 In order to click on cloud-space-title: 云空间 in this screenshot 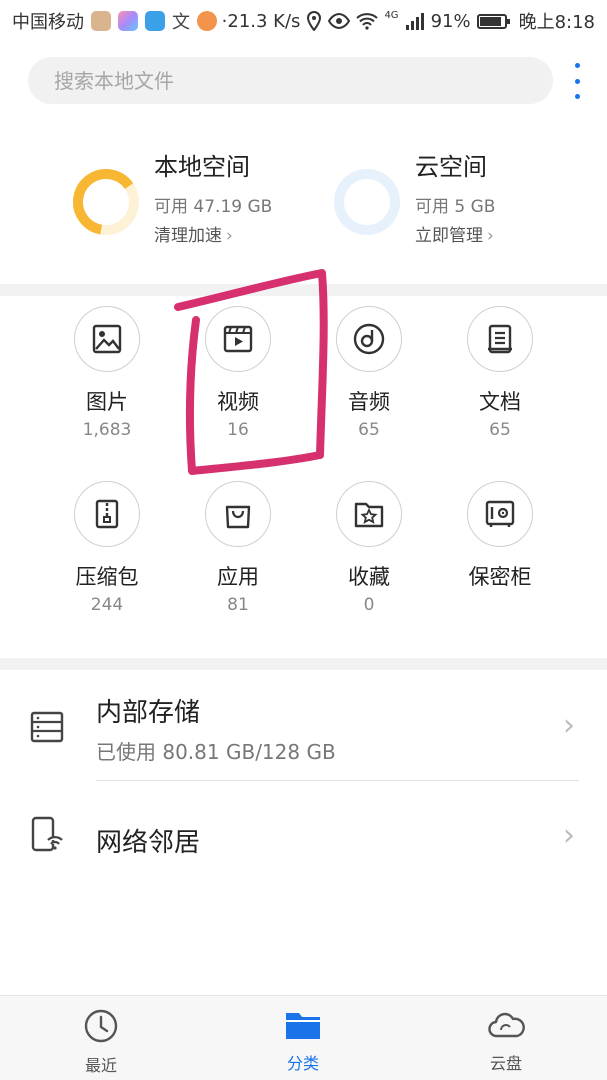, I will do `click(451, 167)`.